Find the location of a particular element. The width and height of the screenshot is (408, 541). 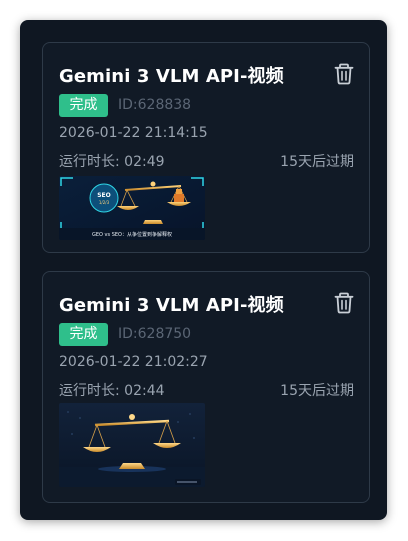

created-timestamp: 2026-01-22 21:14:15 is located at coordinates (133, 133).